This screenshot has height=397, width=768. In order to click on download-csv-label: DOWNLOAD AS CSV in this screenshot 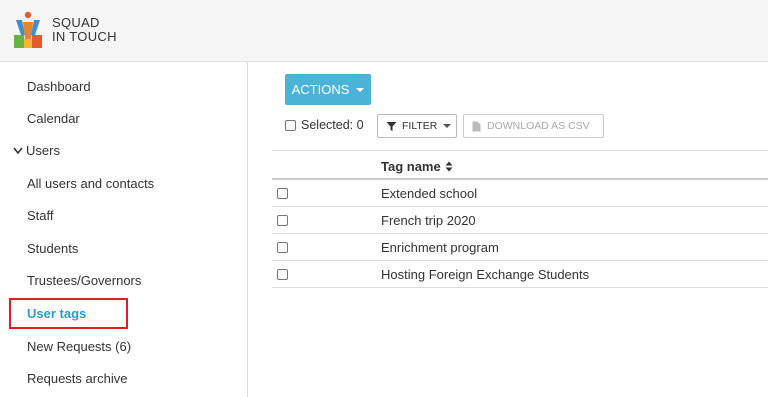, I will do `click(538, 126)`.